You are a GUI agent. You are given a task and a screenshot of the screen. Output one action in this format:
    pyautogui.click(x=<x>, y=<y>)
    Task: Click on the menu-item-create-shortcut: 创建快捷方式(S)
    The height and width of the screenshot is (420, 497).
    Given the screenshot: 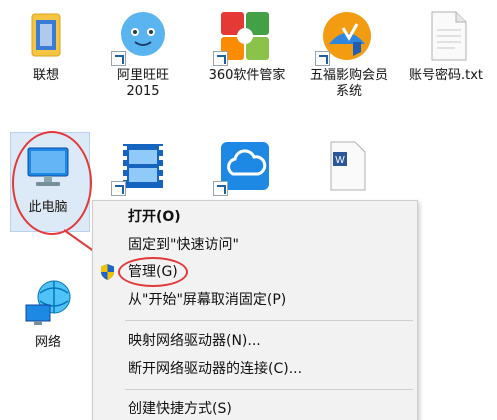 What is the action you would take?
    pyautogui.click(x=255, y=408)
    